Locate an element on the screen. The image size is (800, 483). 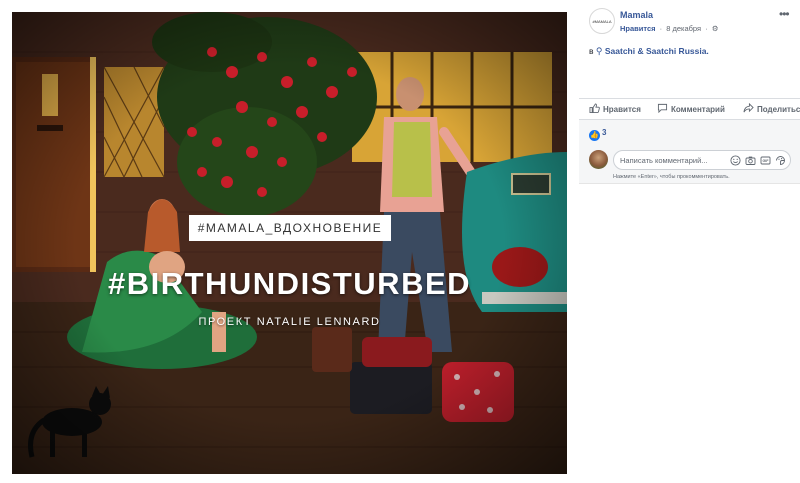
like-count: 3 is located at coordinates (604, 132).